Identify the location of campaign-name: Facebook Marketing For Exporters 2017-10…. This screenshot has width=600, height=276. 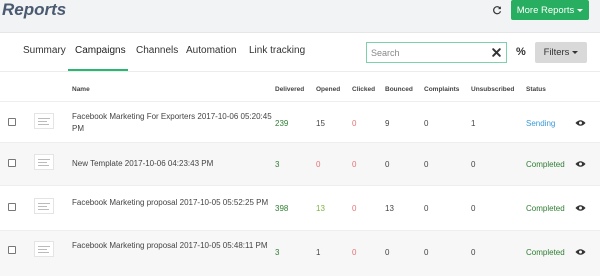
(172, 123).